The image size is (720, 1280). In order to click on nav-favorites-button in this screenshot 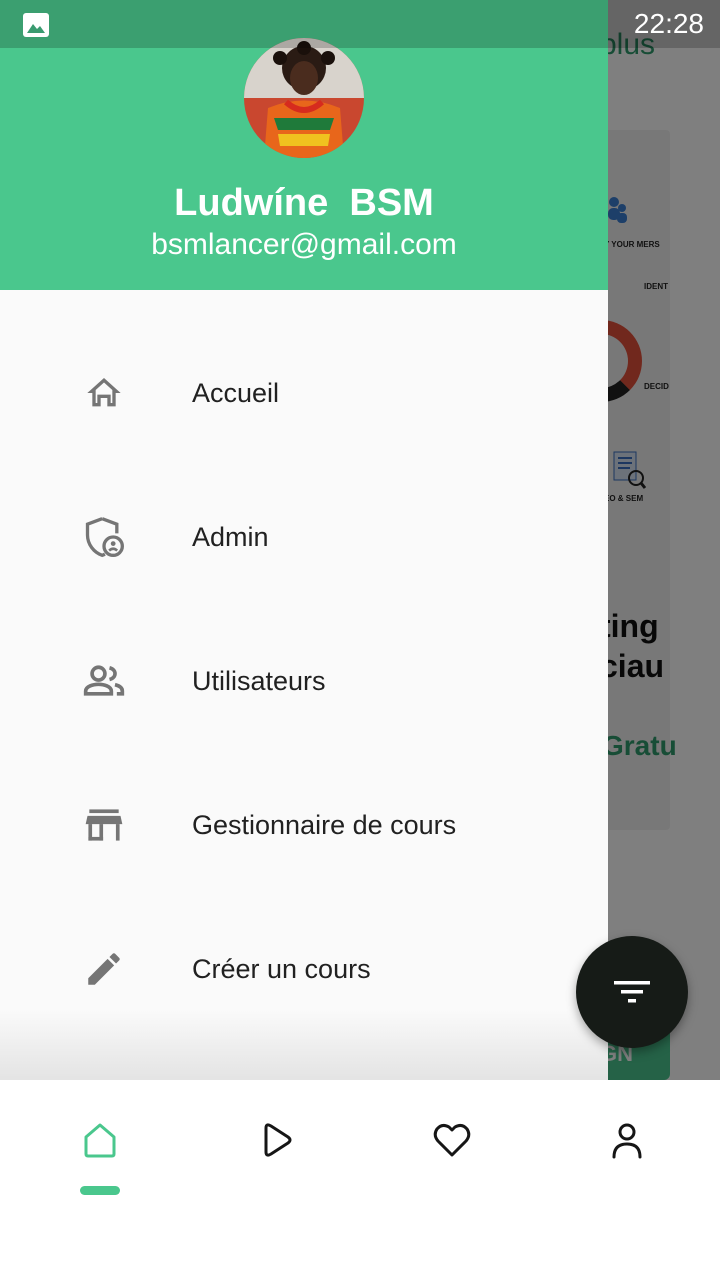, I will do `click(452, 1140)`.